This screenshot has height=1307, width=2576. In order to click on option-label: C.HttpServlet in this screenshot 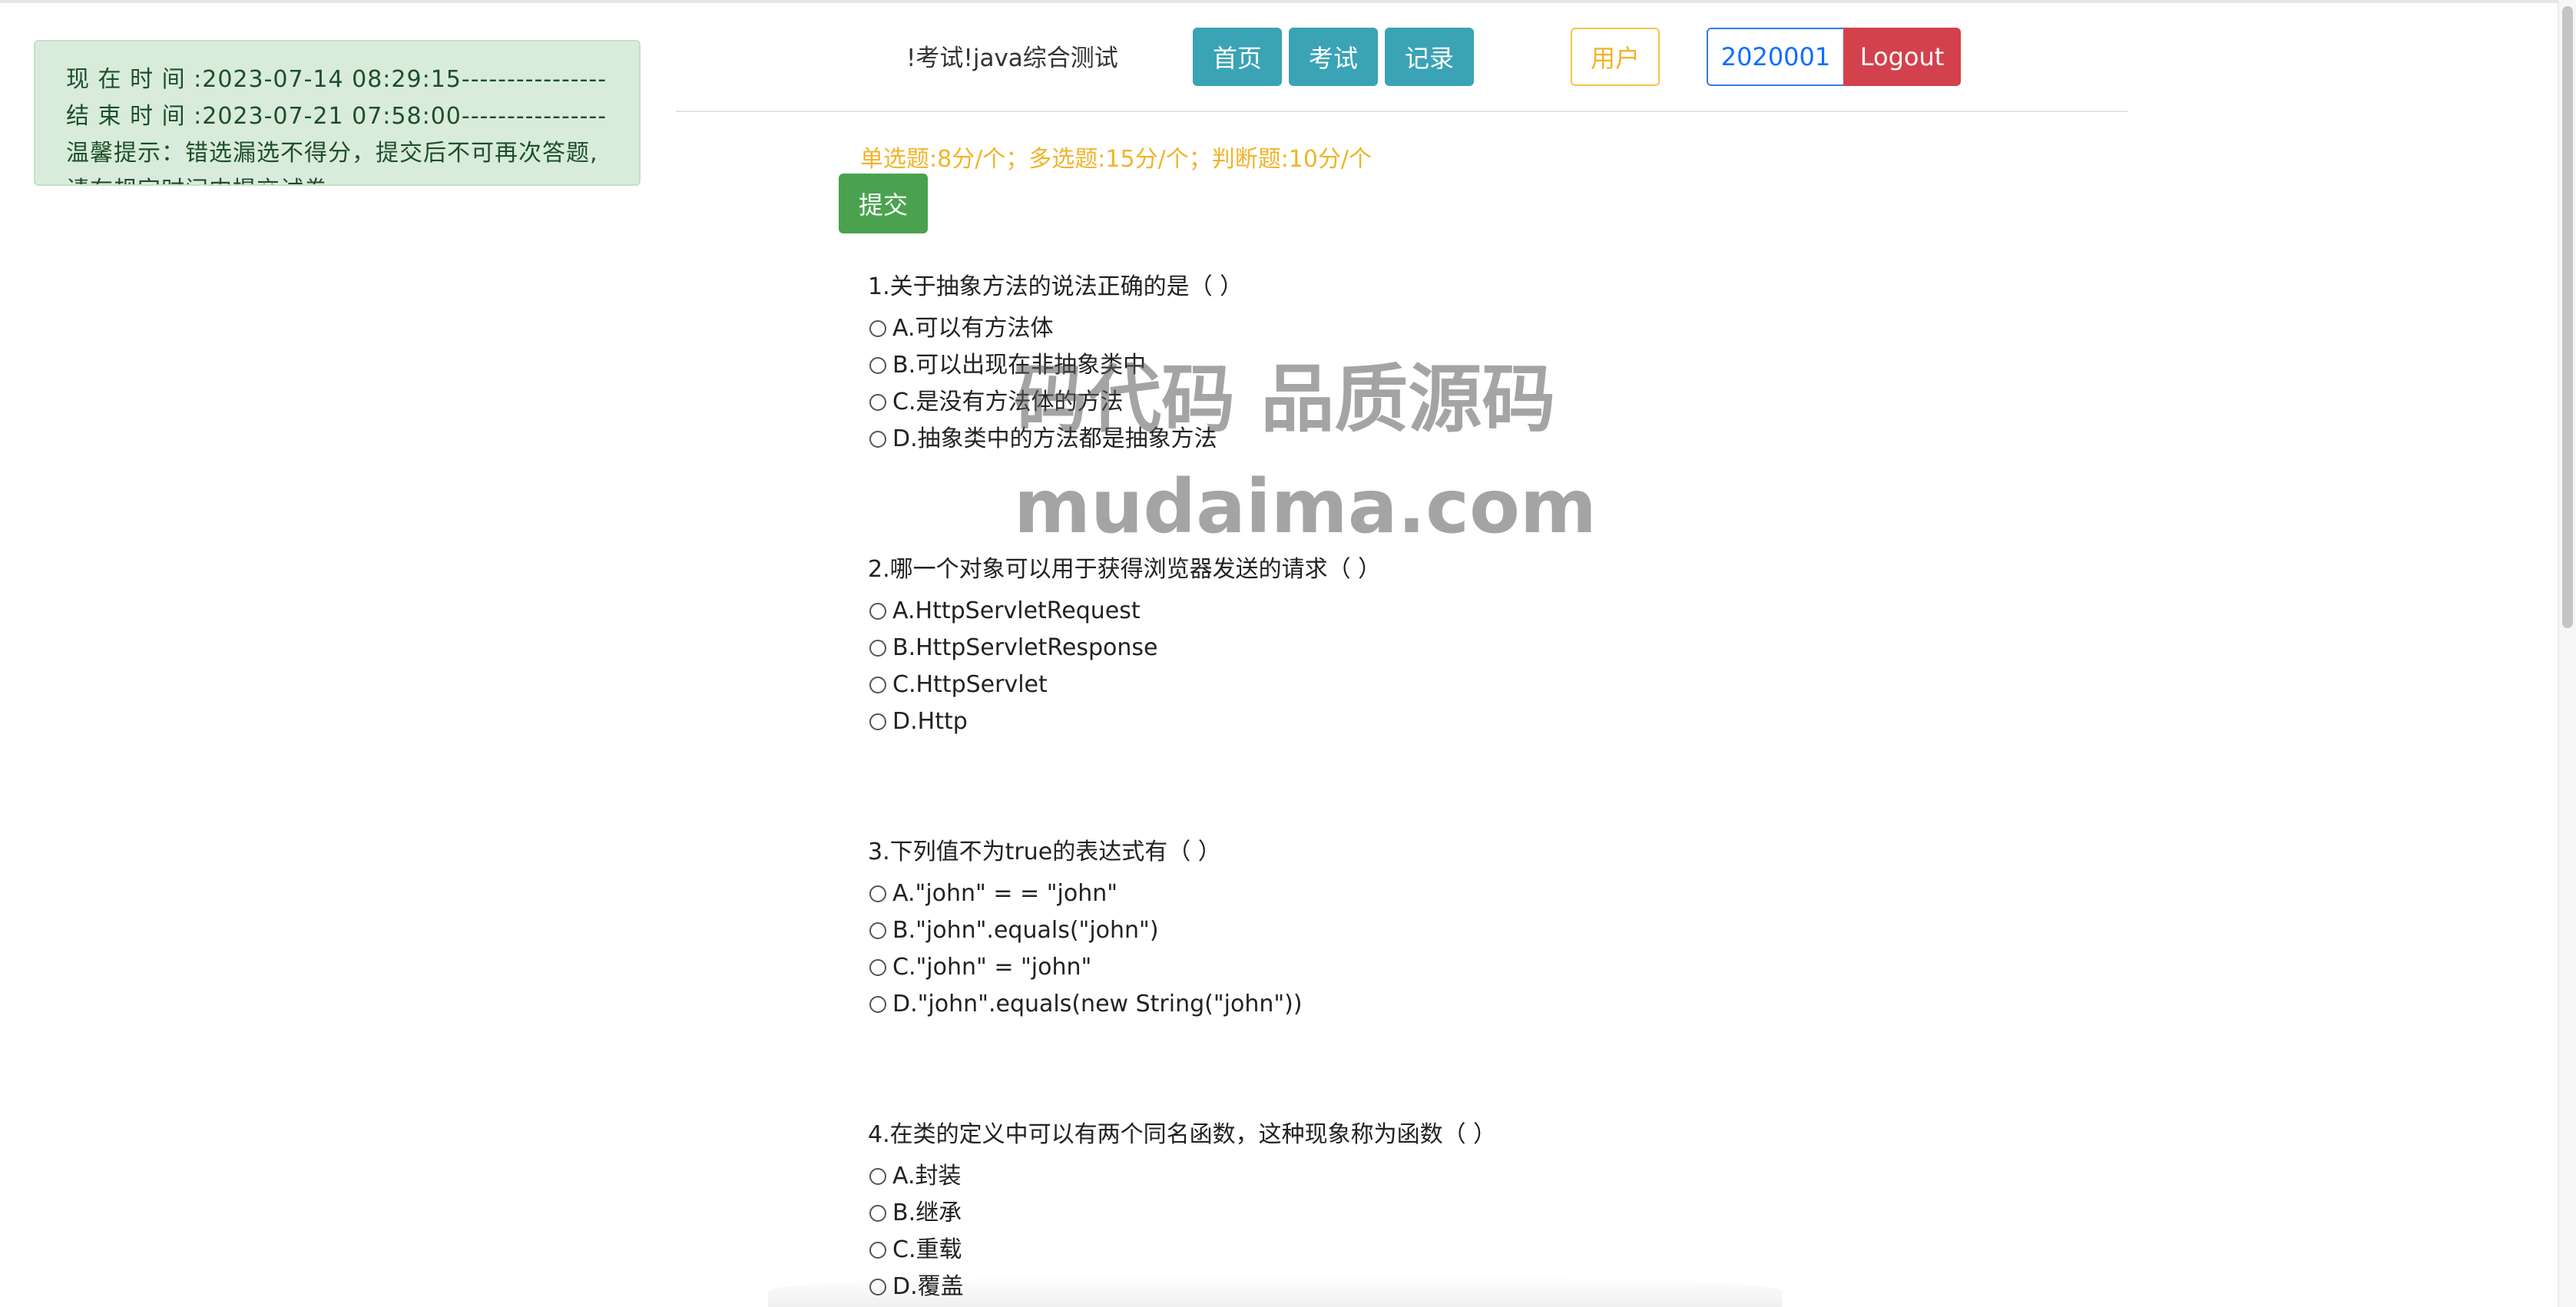, I will do `click(970, 684)`.